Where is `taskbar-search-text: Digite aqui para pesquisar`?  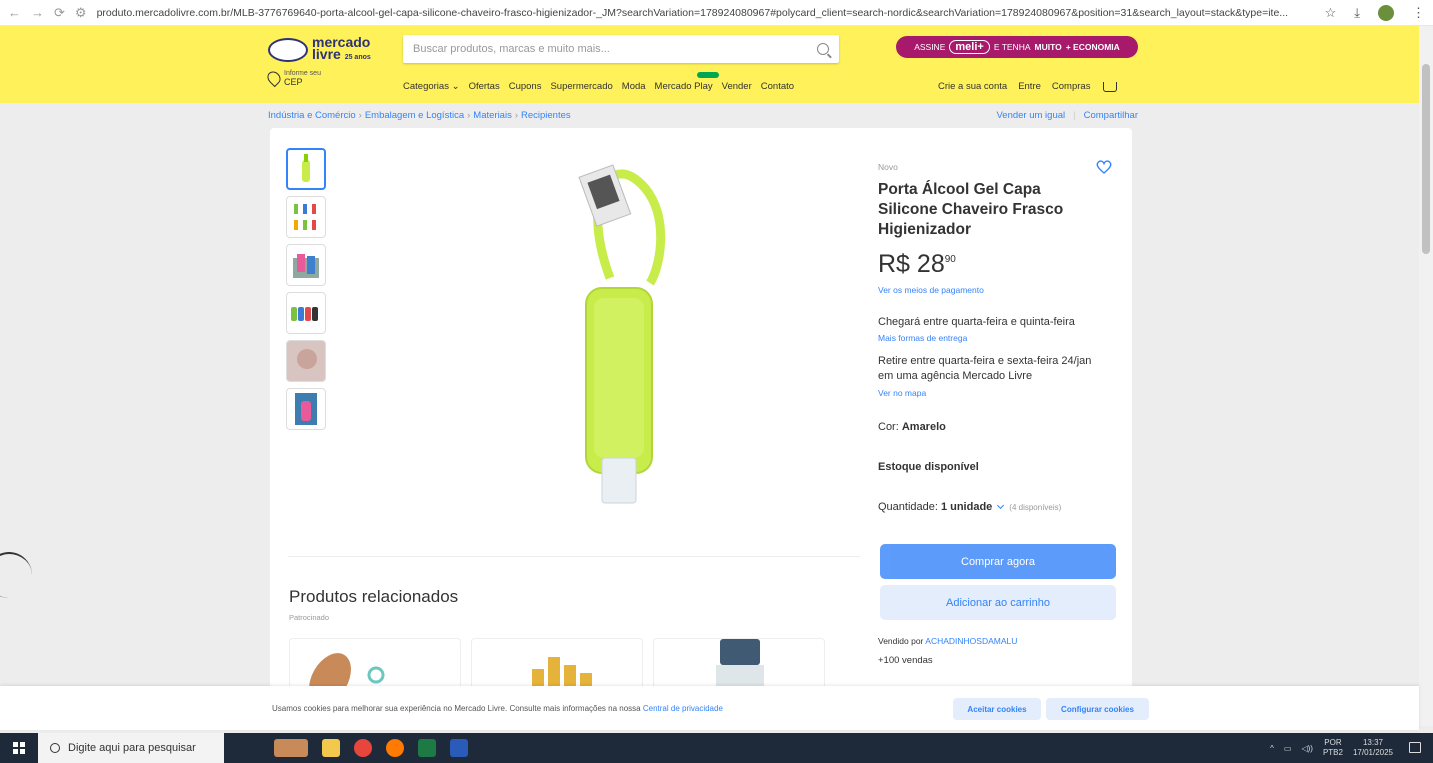
taskbar-search-text: Digite aqui para pesquisar is located at coordinates (132, 748).